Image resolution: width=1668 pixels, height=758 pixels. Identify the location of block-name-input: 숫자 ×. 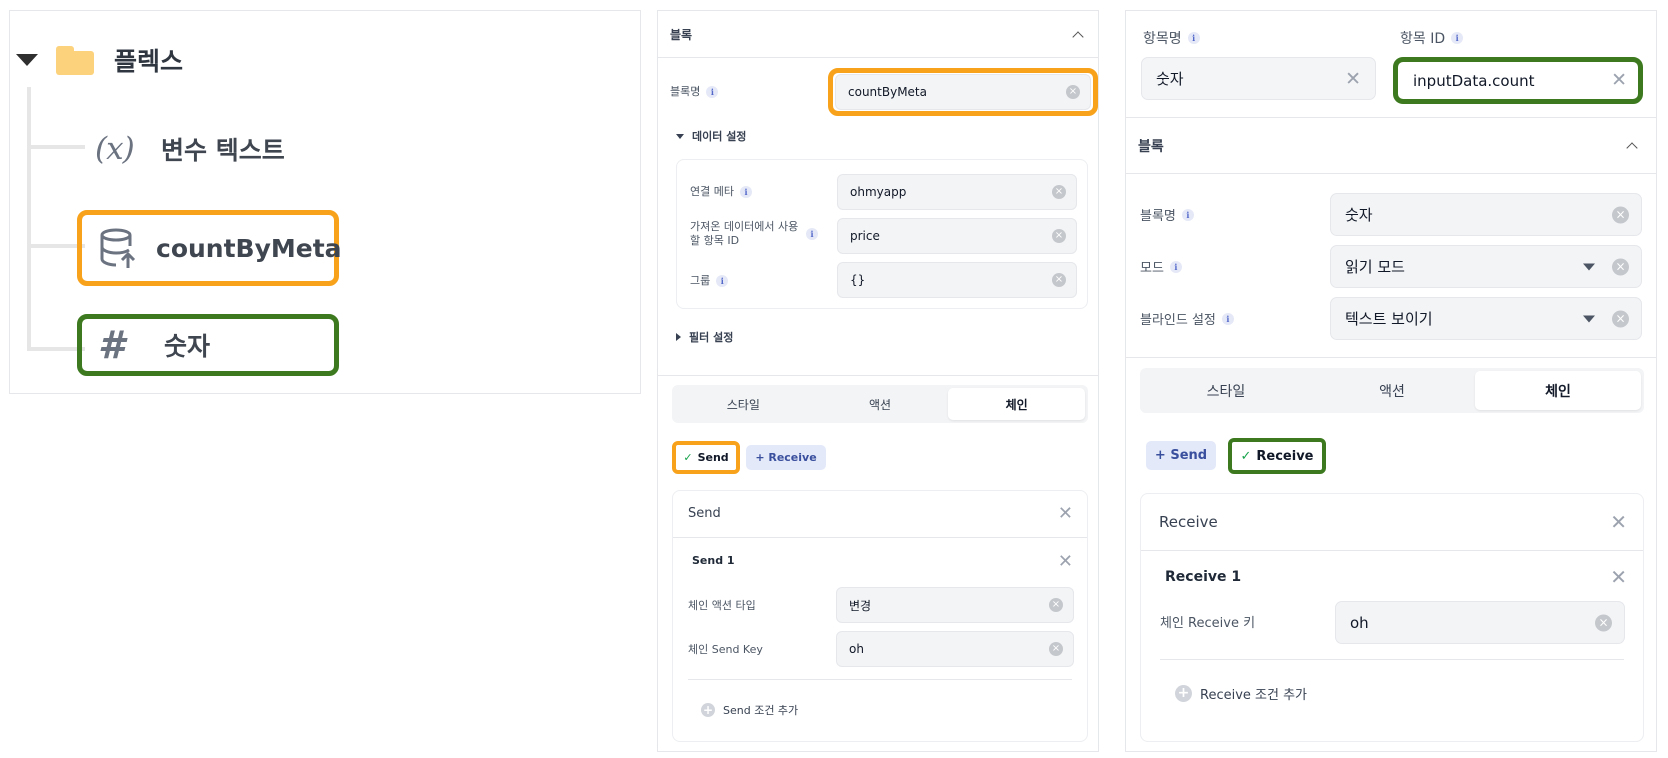
(1486, 214).